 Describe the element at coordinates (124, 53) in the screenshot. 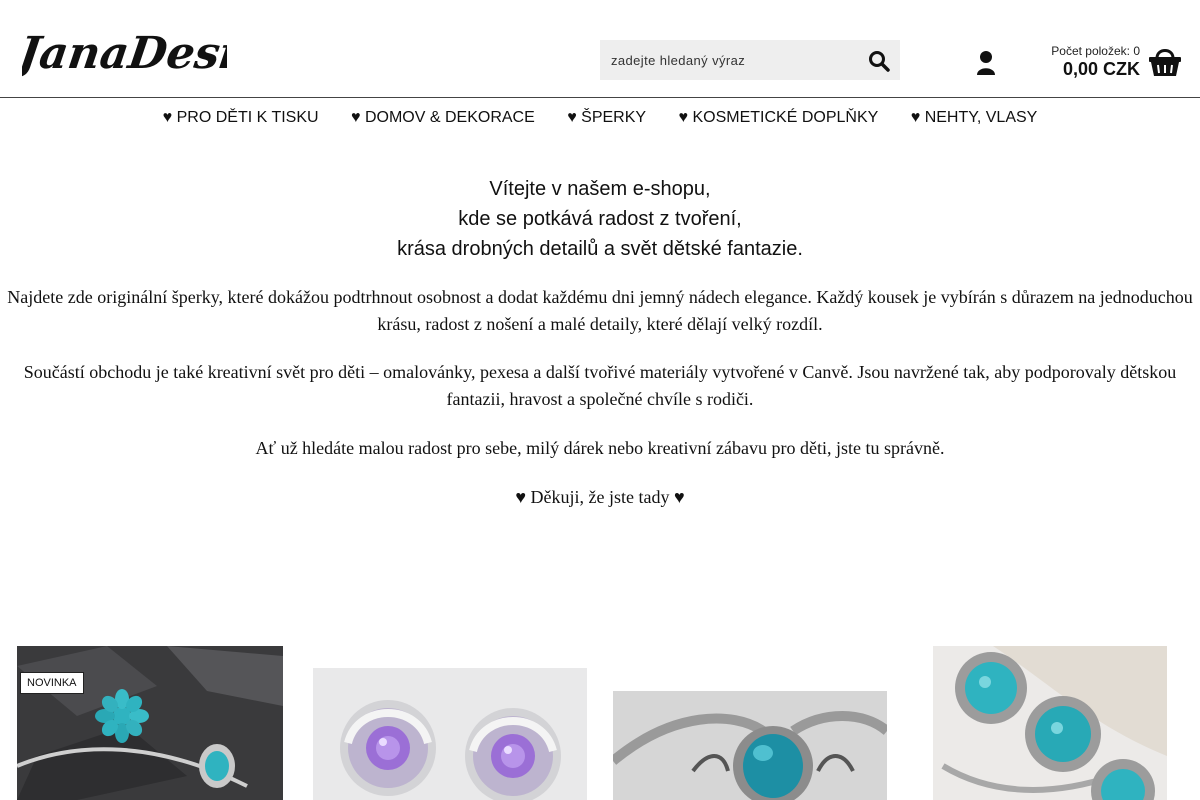

I see `svg-text: JanaDesign` at that location.